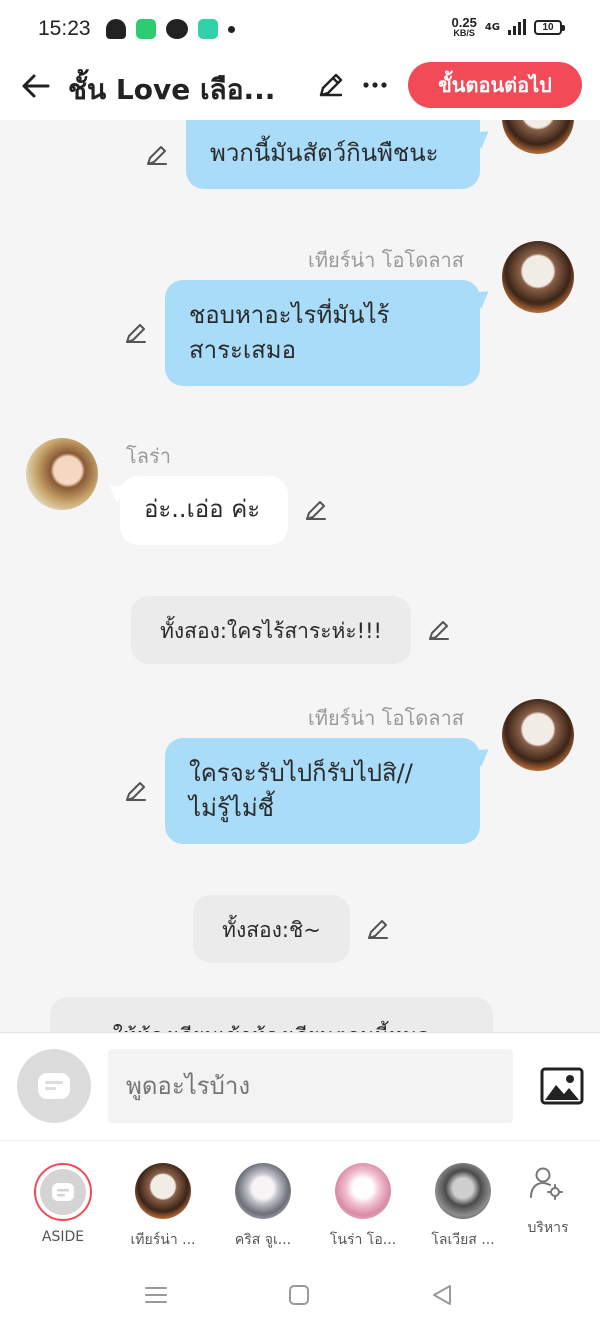  I want to click on battery-icon: 10, so click(549, 27).